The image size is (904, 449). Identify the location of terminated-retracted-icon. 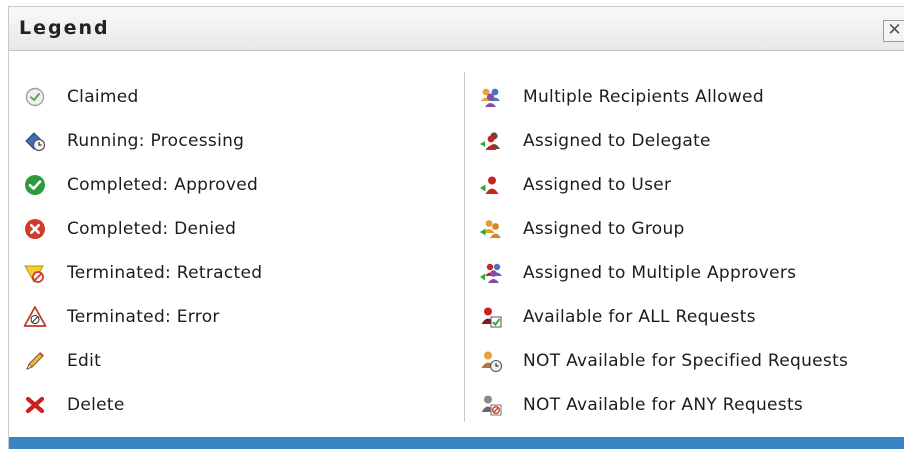
(35, 273).